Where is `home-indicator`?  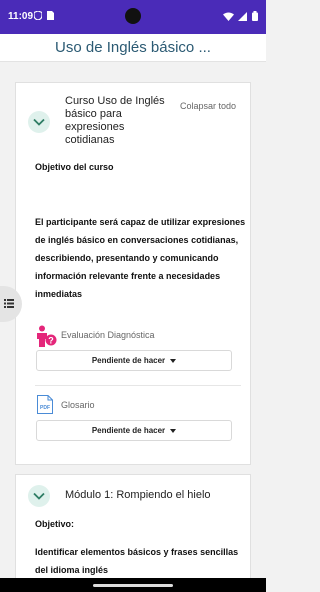
home-indicator is located at coordinates (133, 585).